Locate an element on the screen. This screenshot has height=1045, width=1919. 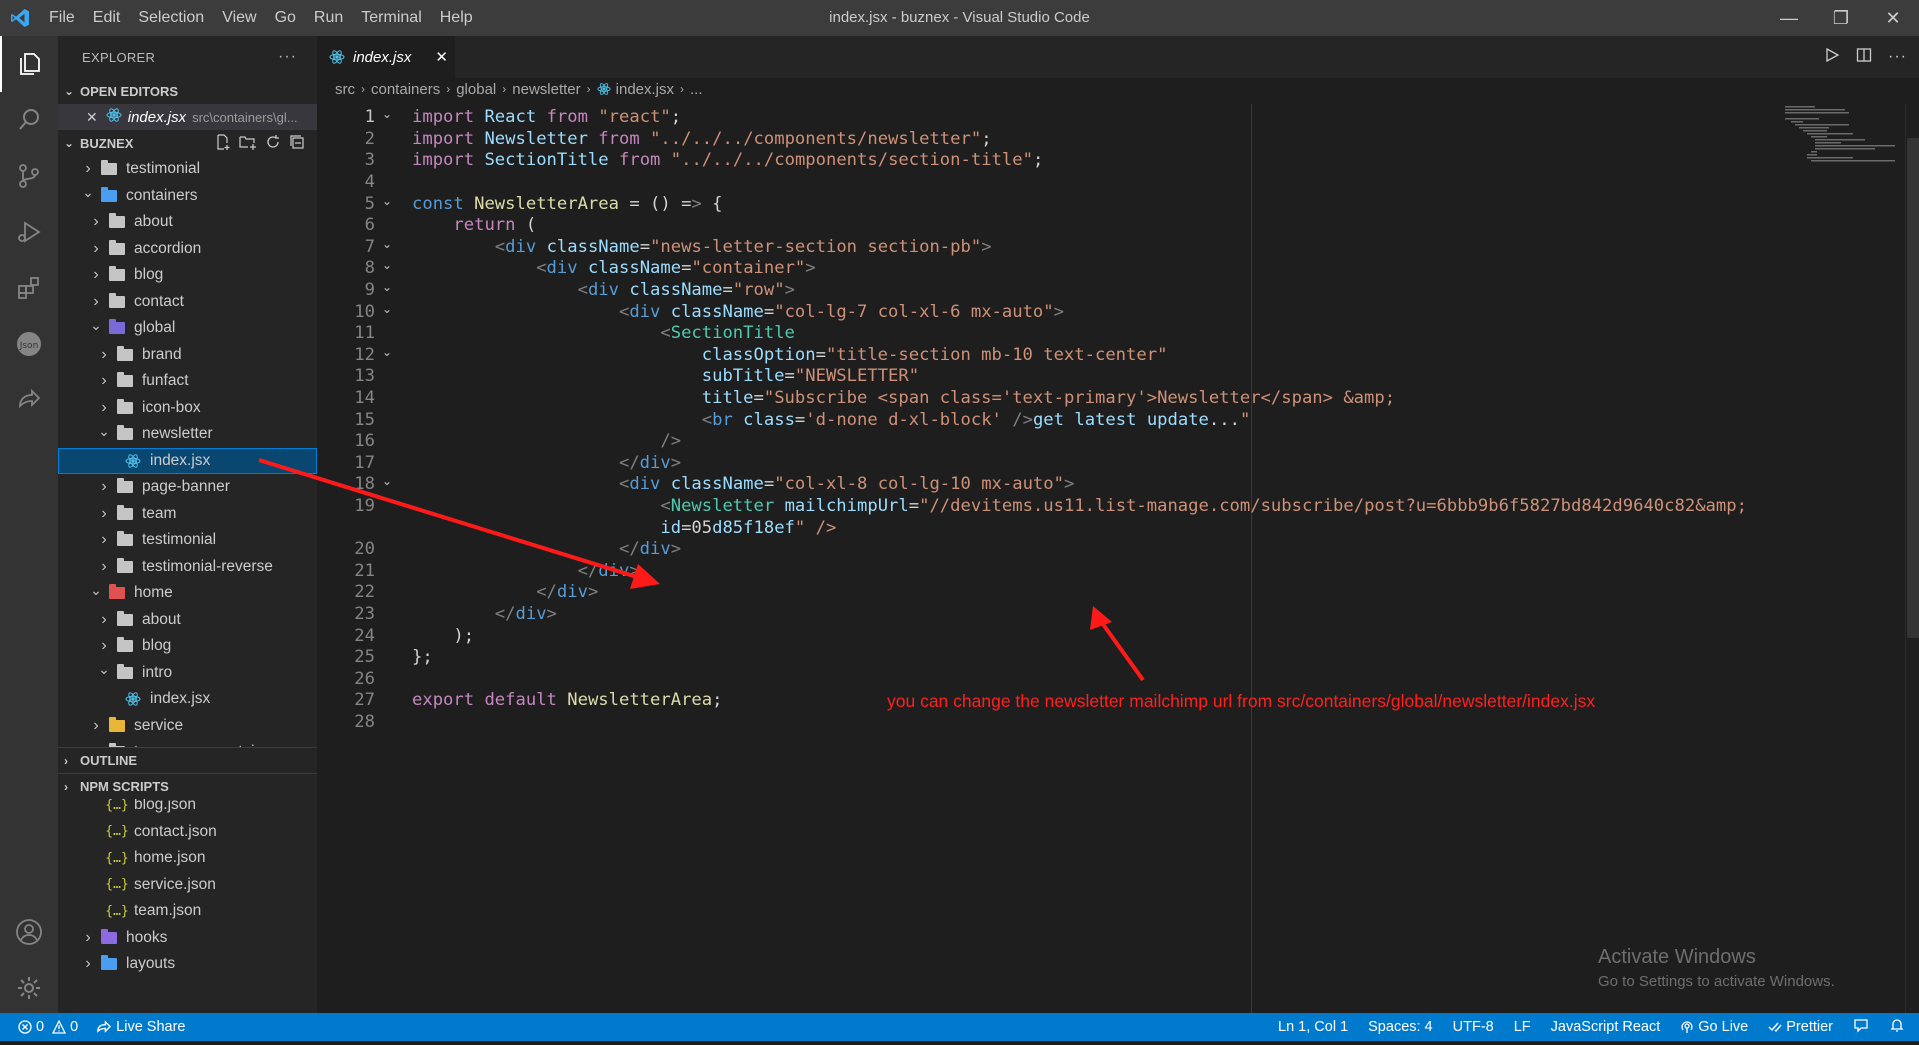
tree-folder: › layouts is located at coordinates (187, 964).